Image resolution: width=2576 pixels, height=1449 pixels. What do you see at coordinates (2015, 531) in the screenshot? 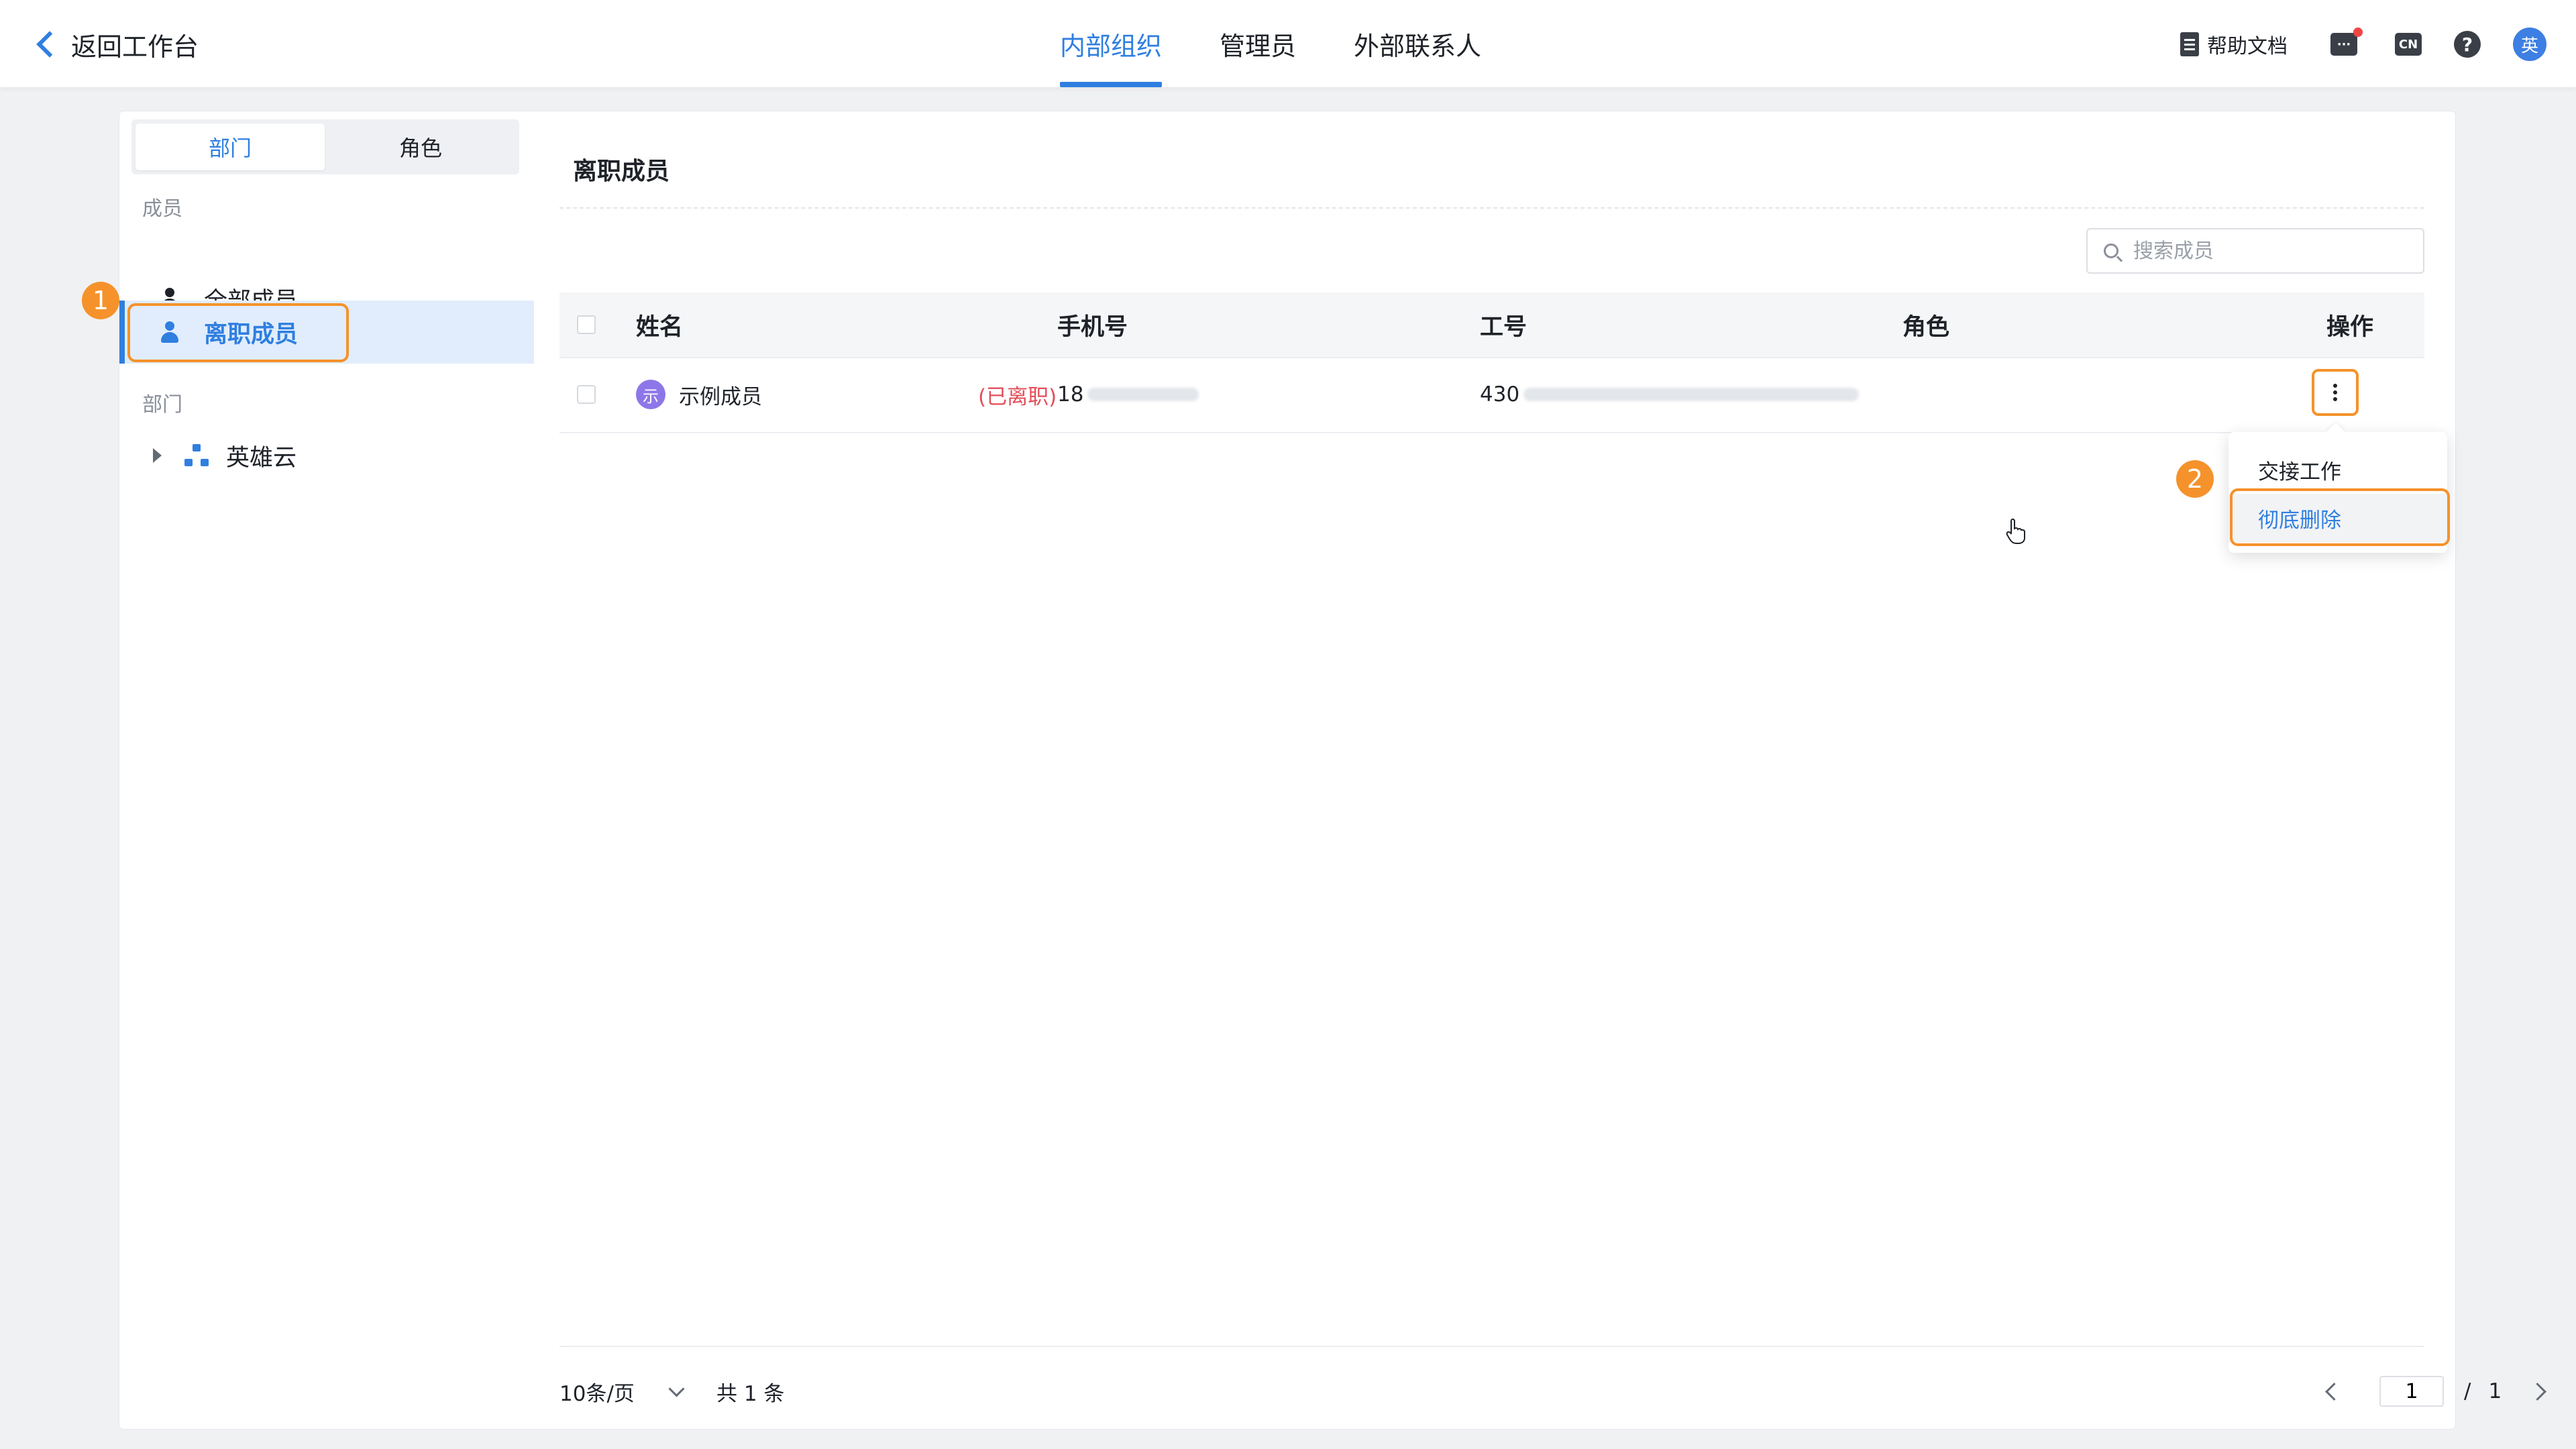
I see `hand-cursor-icon` at bounding box center [2015, 531].